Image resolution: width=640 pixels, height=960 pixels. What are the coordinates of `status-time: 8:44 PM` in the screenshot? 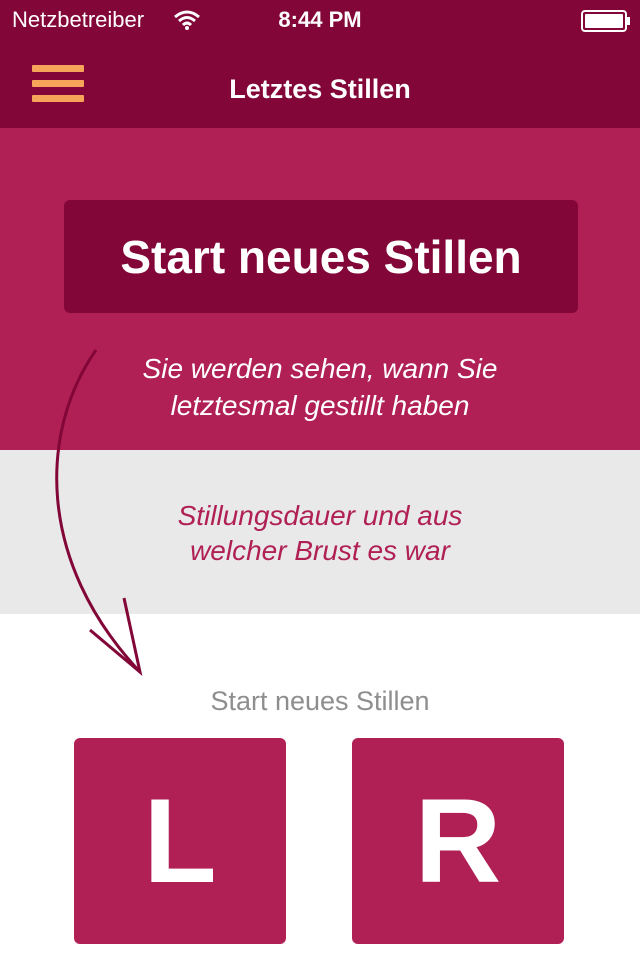 It's located at (320, 19).